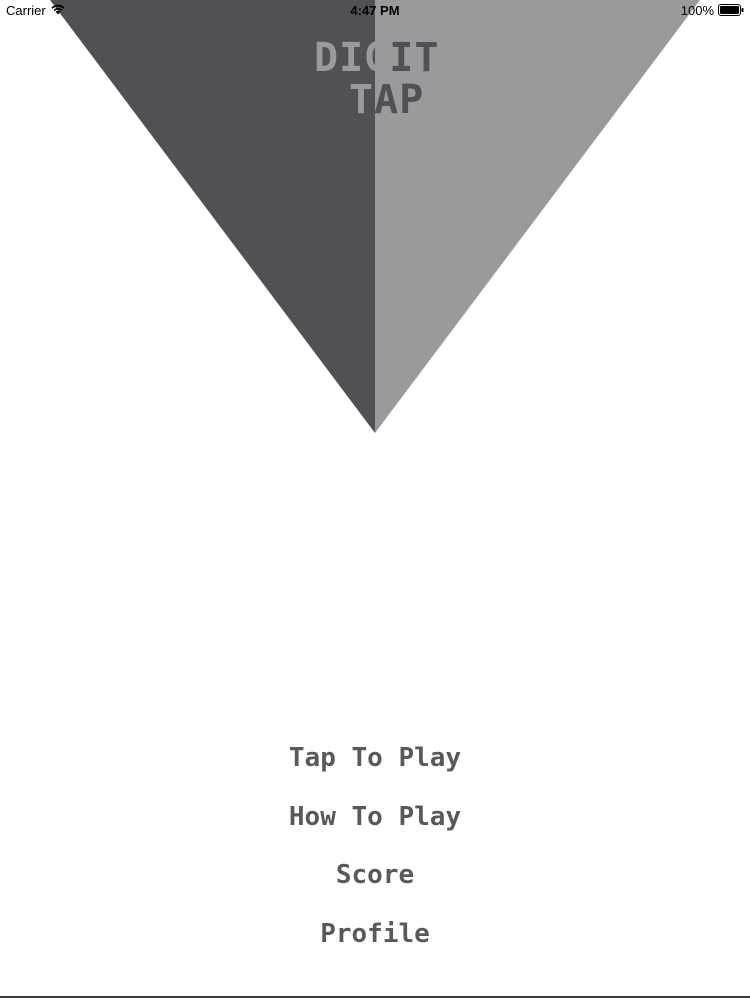 The width and height of the screenshot is (750, 1000). Describe the element at coordinates (375, 997) in the screenshot. I see `bottom-divider` at that location.